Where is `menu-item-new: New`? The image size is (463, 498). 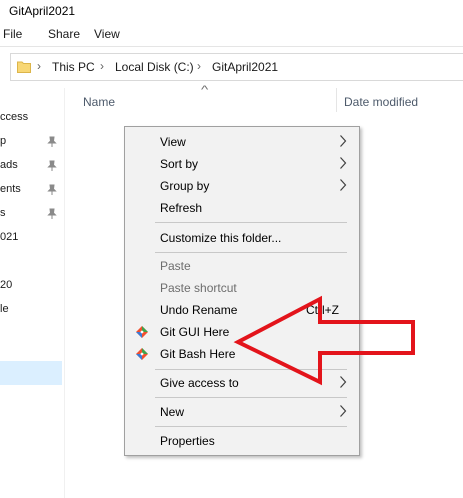
menu-item-new: New is located at coordinates (242, 412).